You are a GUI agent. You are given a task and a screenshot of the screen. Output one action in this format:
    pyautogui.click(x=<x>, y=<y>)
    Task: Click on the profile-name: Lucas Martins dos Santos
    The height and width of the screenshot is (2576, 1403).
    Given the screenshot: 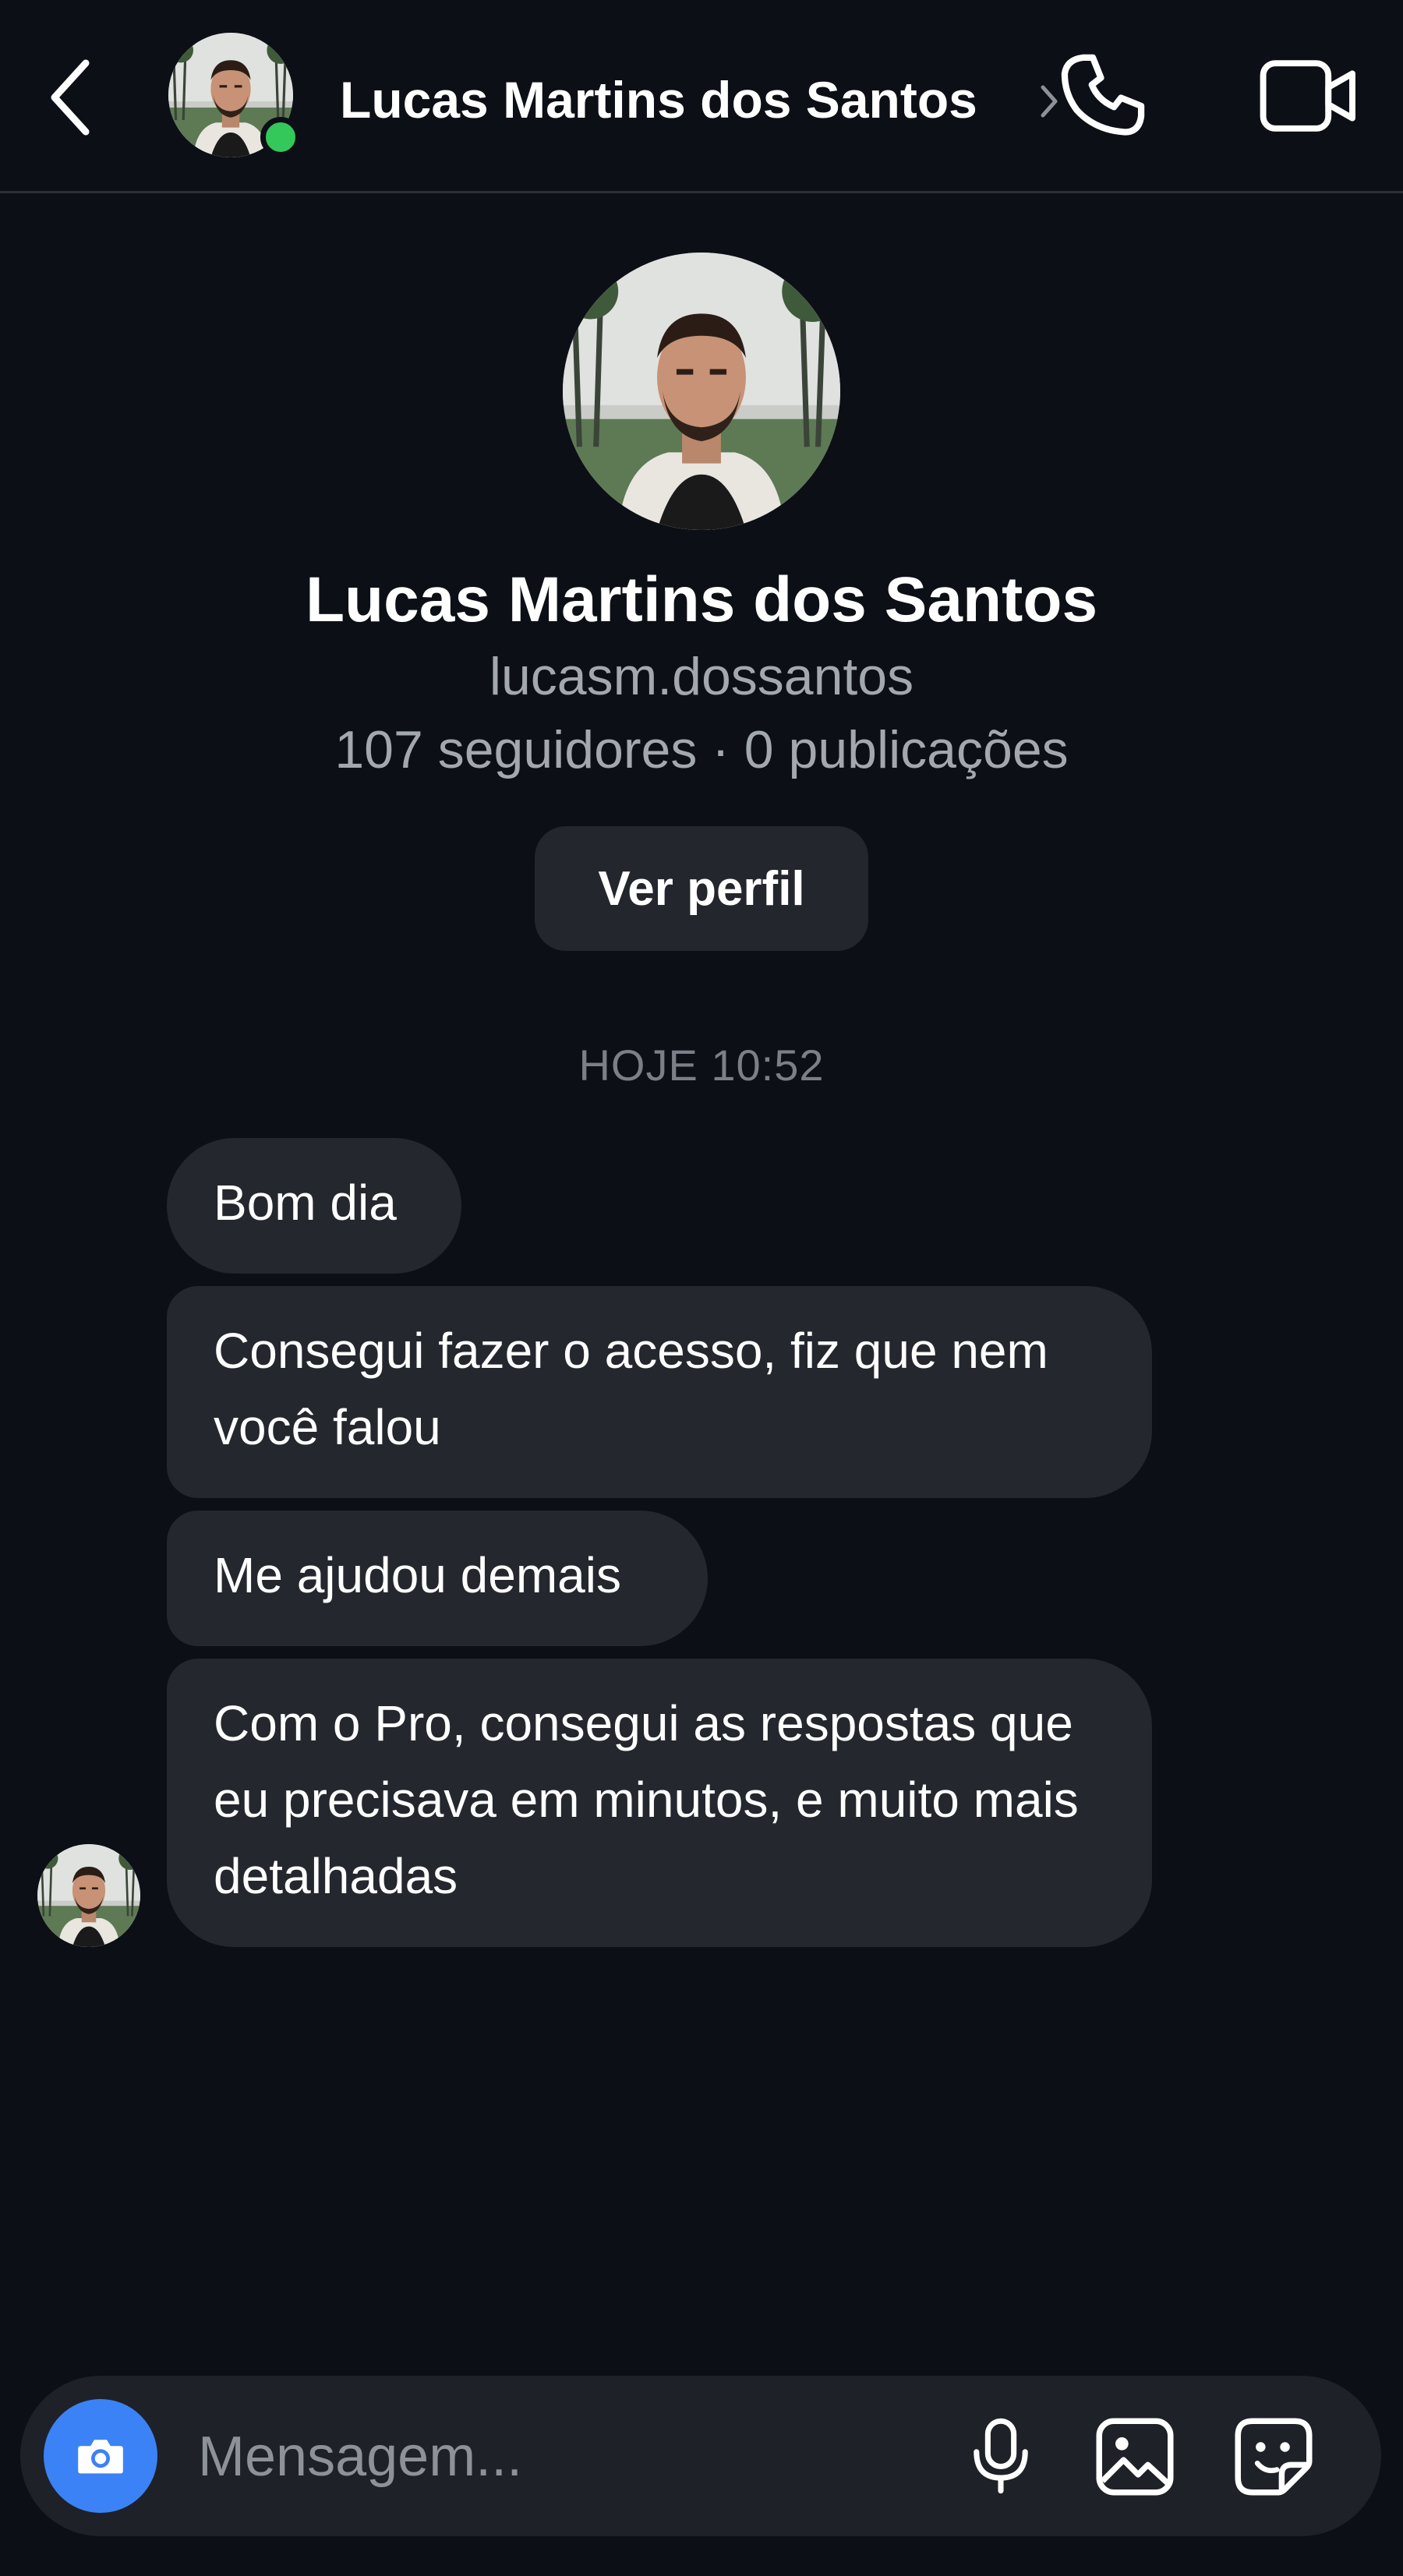 What is the action you would take?
    pyautogui.click(x=701, y=599)
    